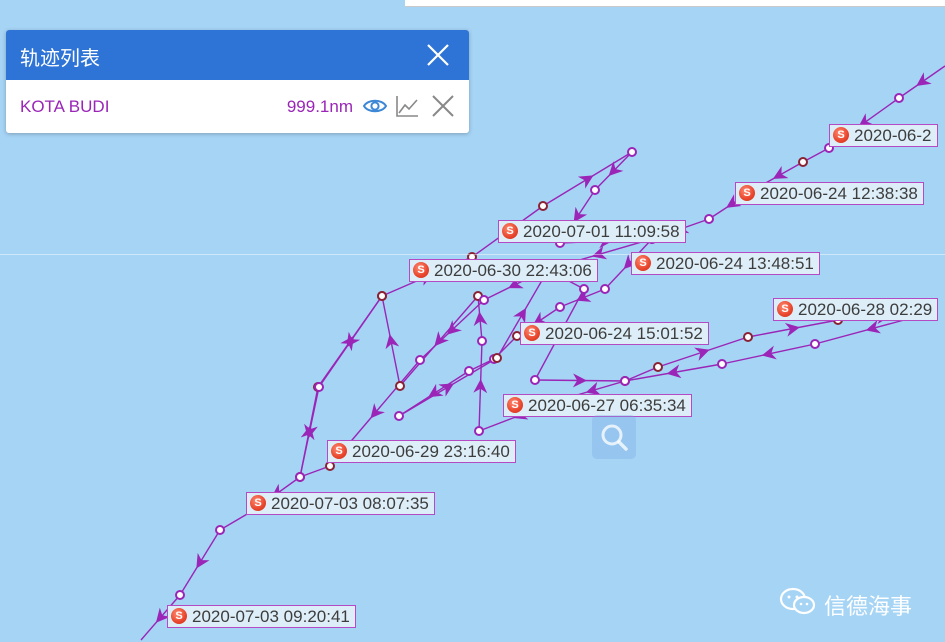 This screenshot has width=945, height=642. Describe the element at coordinates (856, 309) in the screenshot. I see `track-time-label: S 2020-06-28 02:29` at that location.